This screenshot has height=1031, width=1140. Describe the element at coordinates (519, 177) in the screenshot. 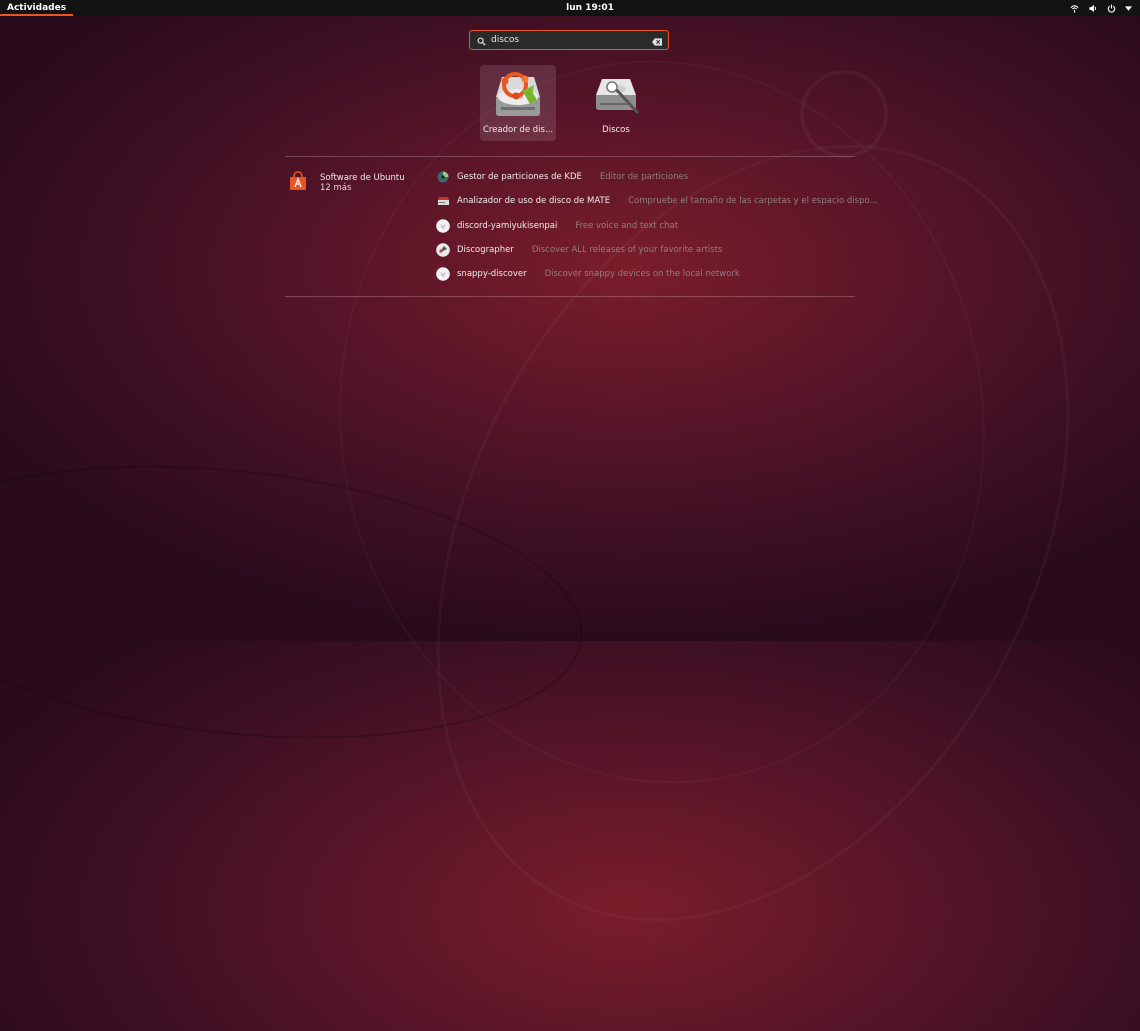

I see `result-name: Gestor de particiones de KDE` at that location.